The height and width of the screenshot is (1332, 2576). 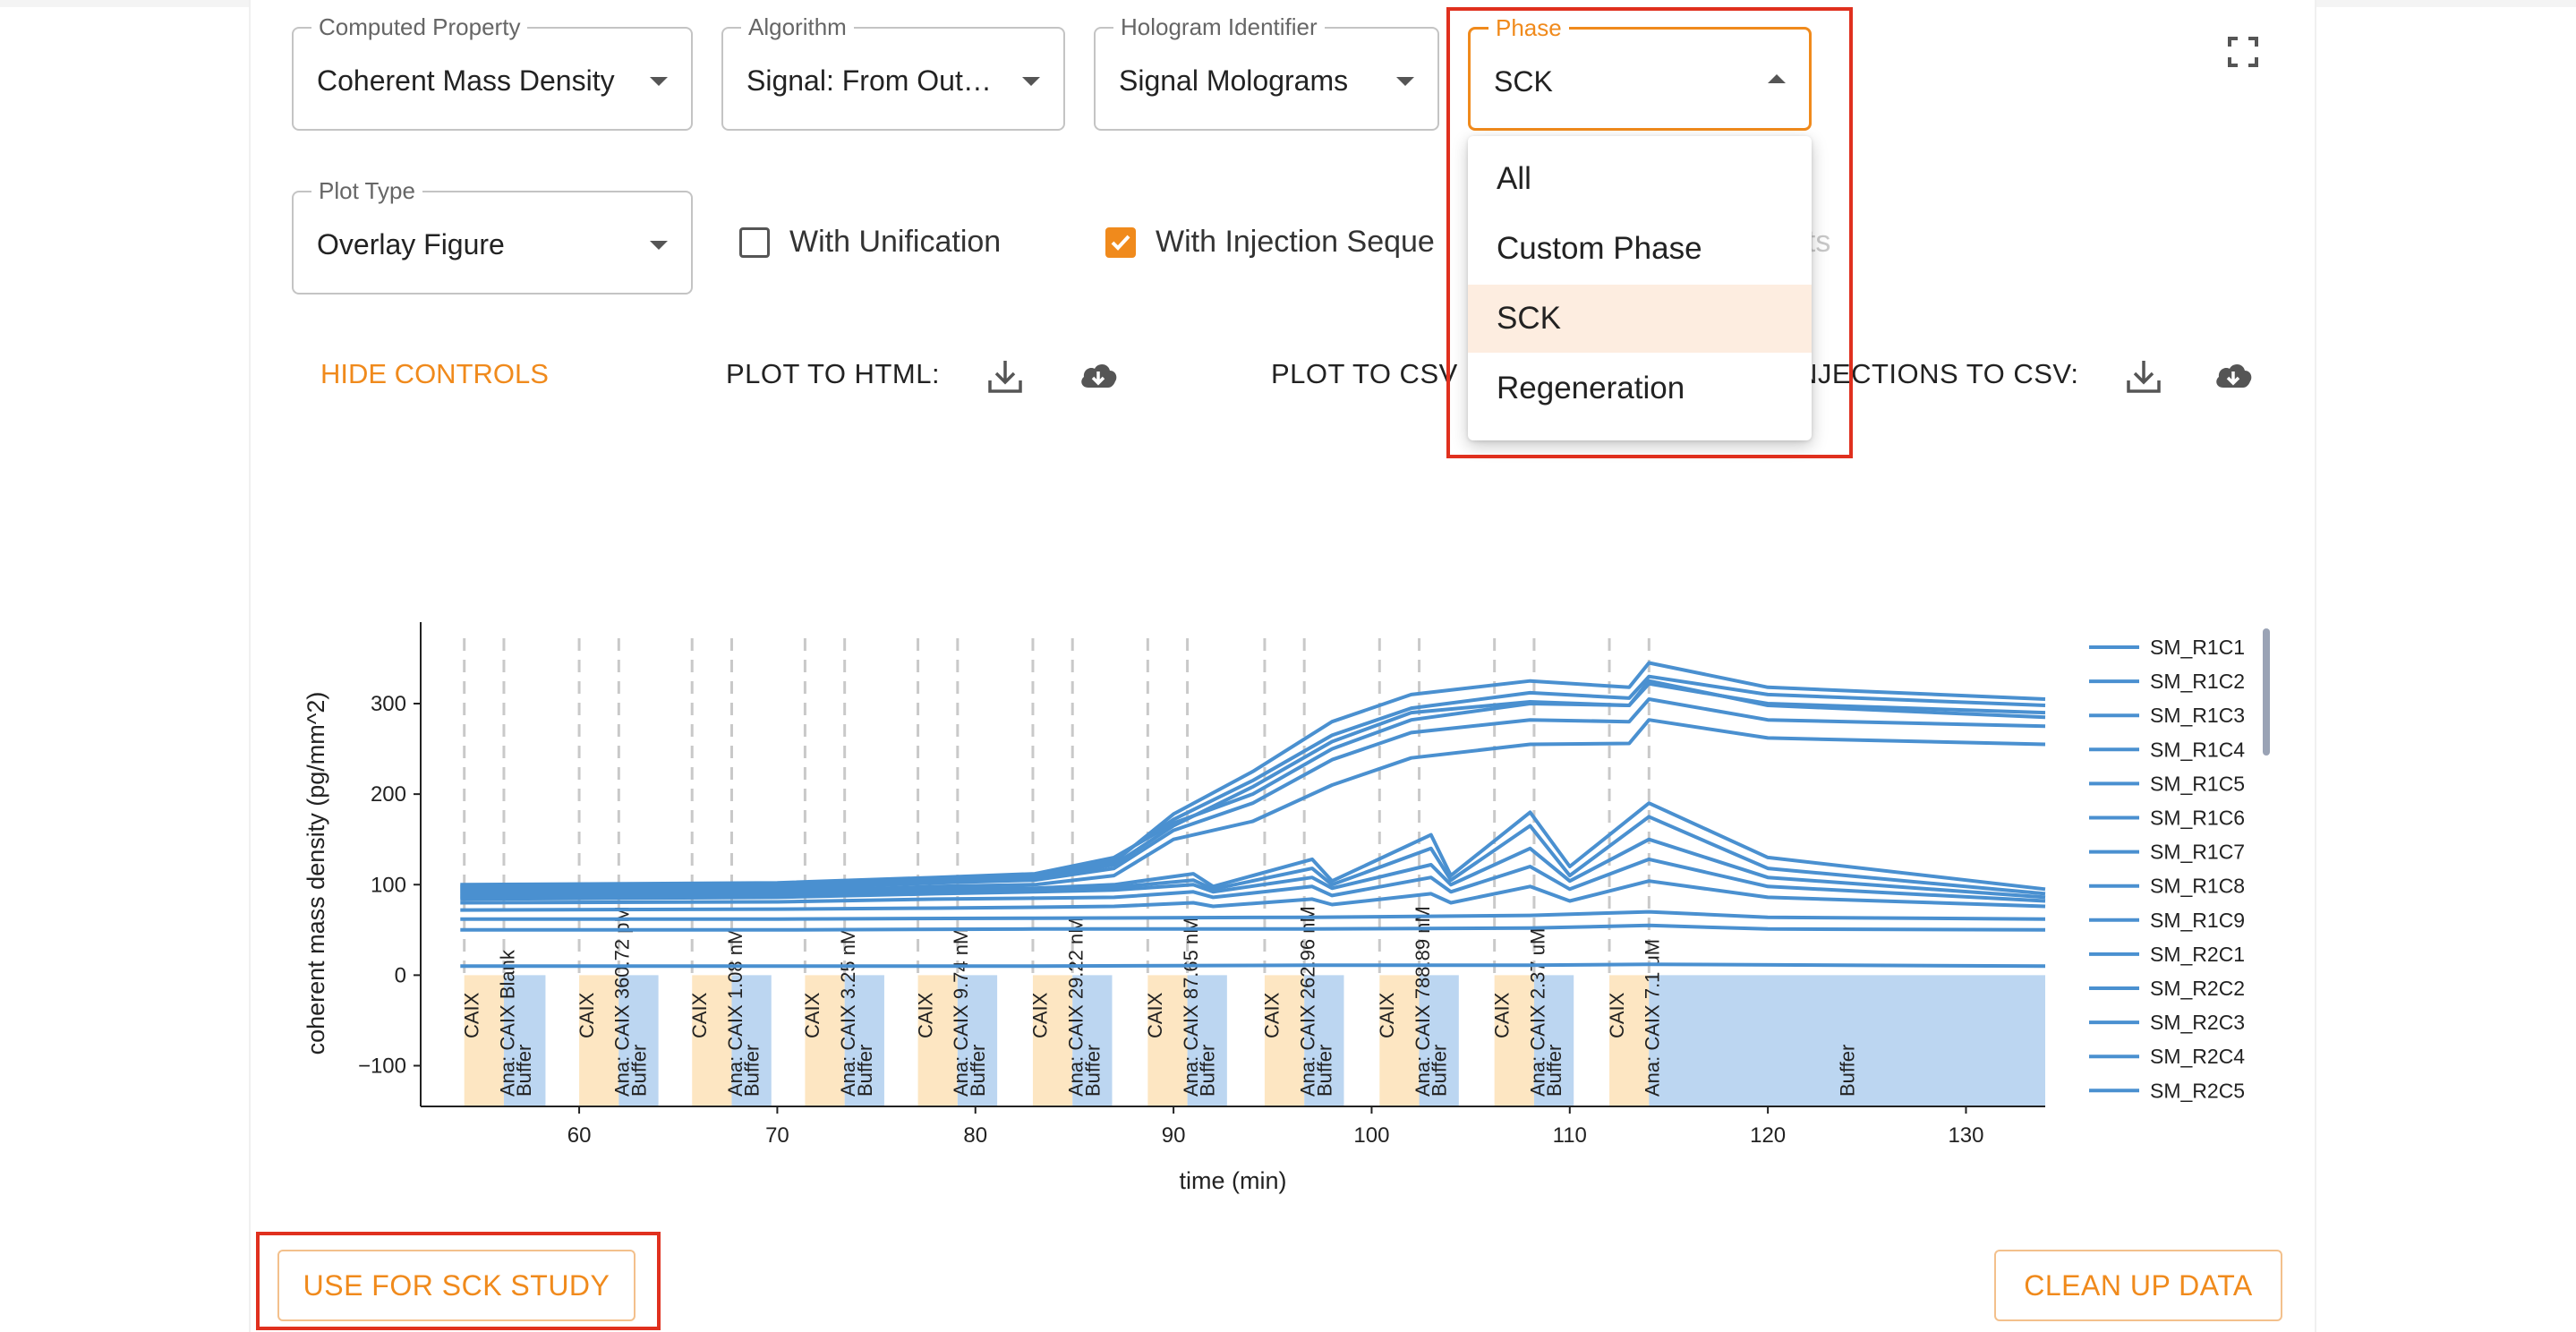 I want to click on x-tick-label: 70, so click(x=777, y=1135).